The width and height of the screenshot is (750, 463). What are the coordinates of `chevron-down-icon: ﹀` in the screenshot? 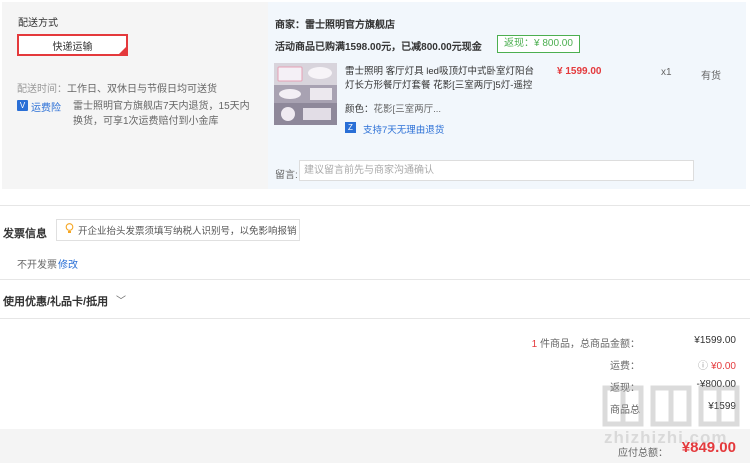 It's located at (121, 299).